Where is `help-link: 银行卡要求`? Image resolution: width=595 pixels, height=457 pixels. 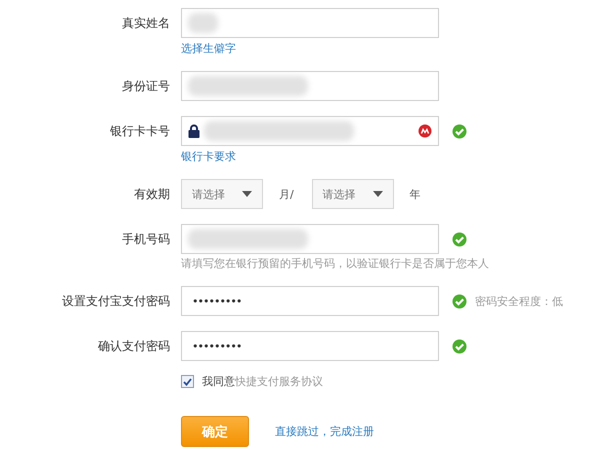 help-link: 银行卡要求 is located at coordinates (324, 156).